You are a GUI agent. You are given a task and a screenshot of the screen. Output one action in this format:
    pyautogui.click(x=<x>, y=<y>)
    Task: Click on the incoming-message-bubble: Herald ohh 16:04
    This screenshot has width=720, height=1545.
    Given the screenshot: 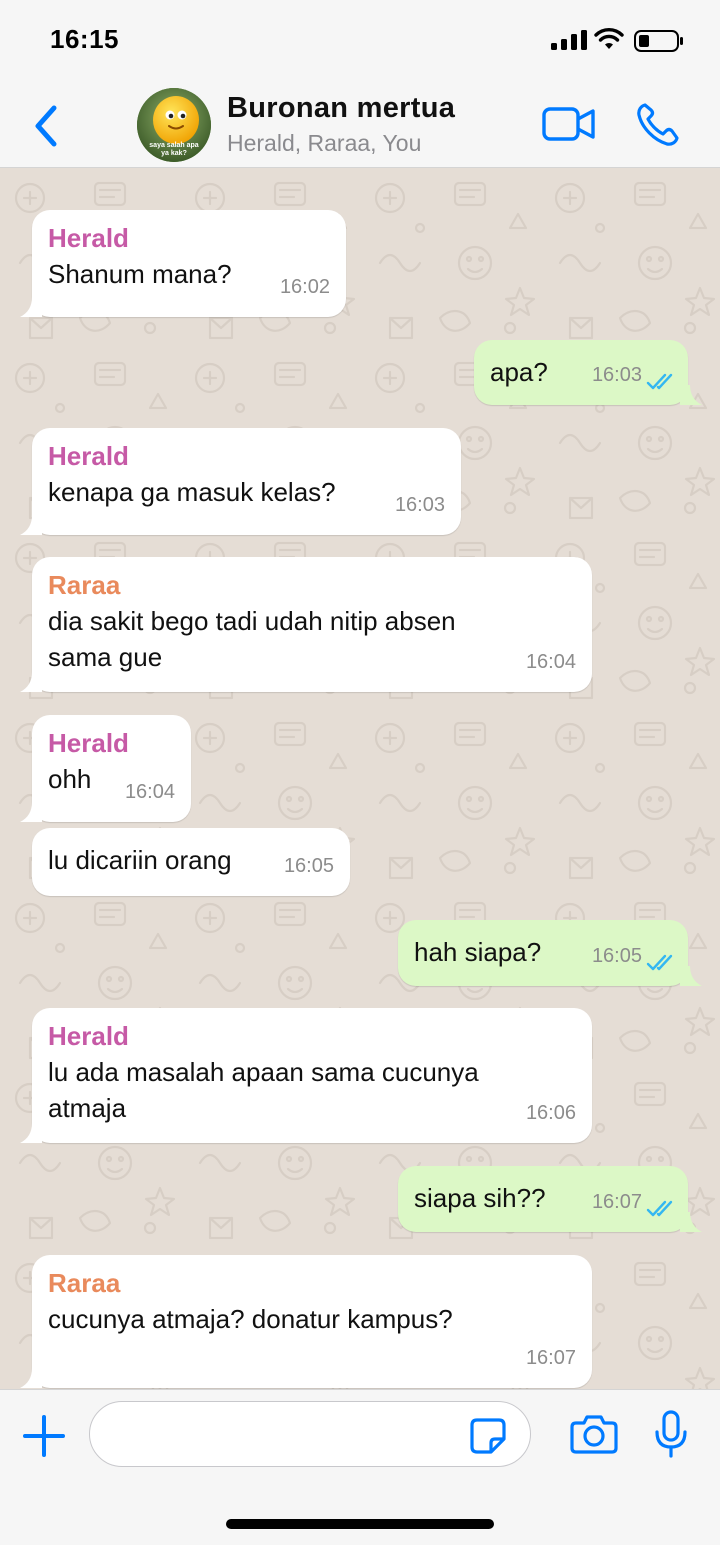 What is the action you would take?
    pyautogui.click(x=105, y=768)
    